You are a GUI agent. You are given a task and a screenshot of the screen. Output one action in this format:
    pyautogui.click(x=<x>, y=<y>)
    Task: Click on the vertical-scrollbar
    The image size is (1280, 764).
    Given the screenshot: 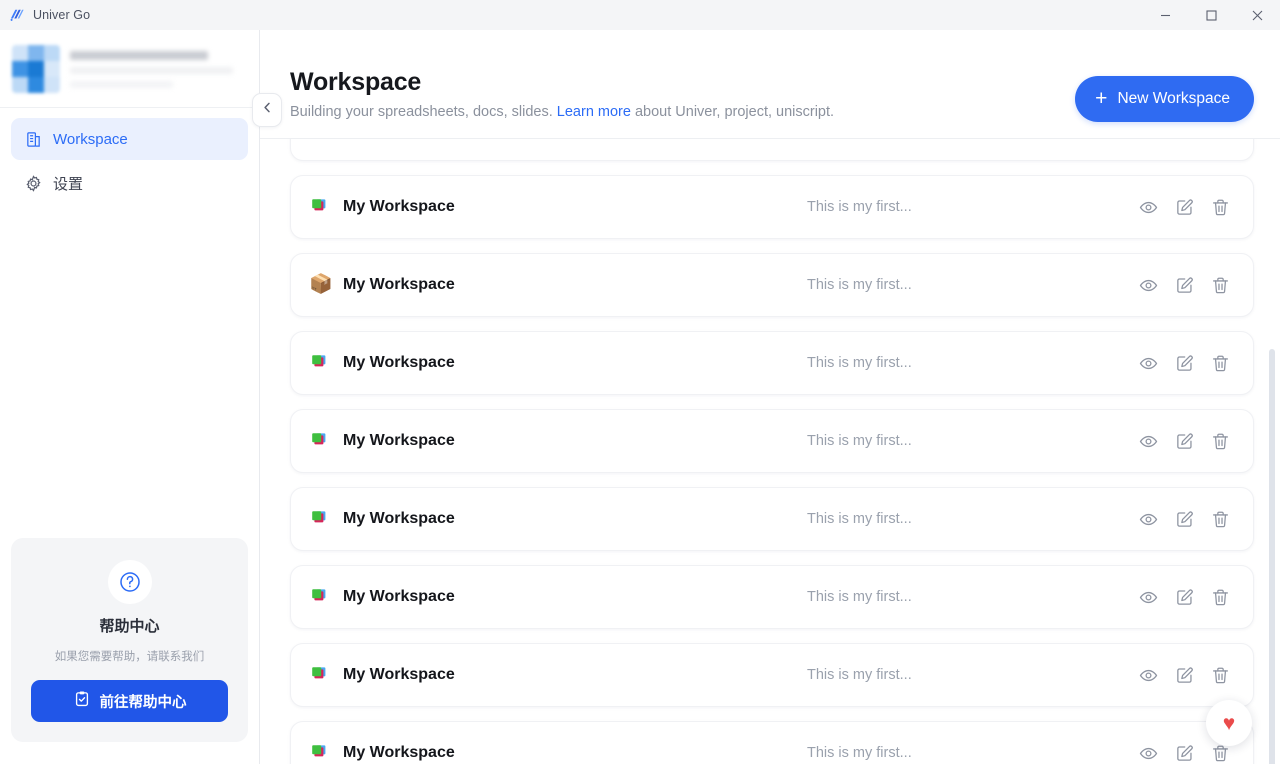 What is the action you would take?
    pyautogui.click(x=1272, y=451)
    